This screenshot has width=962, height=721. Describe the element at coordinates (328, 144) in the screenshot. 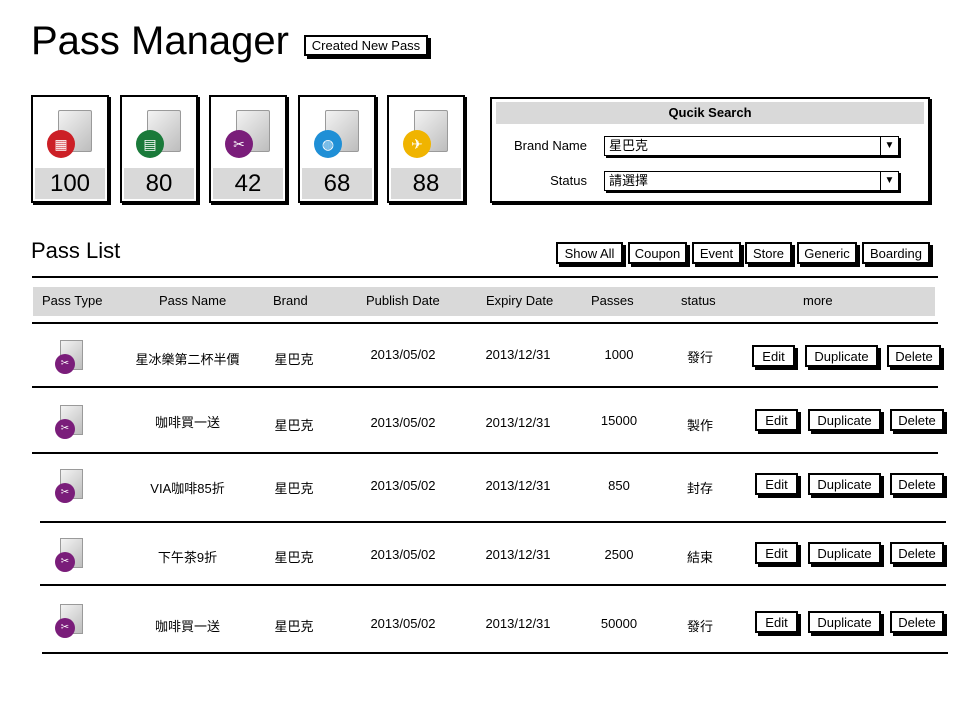

I see `globe-icon: ◍` at that location.